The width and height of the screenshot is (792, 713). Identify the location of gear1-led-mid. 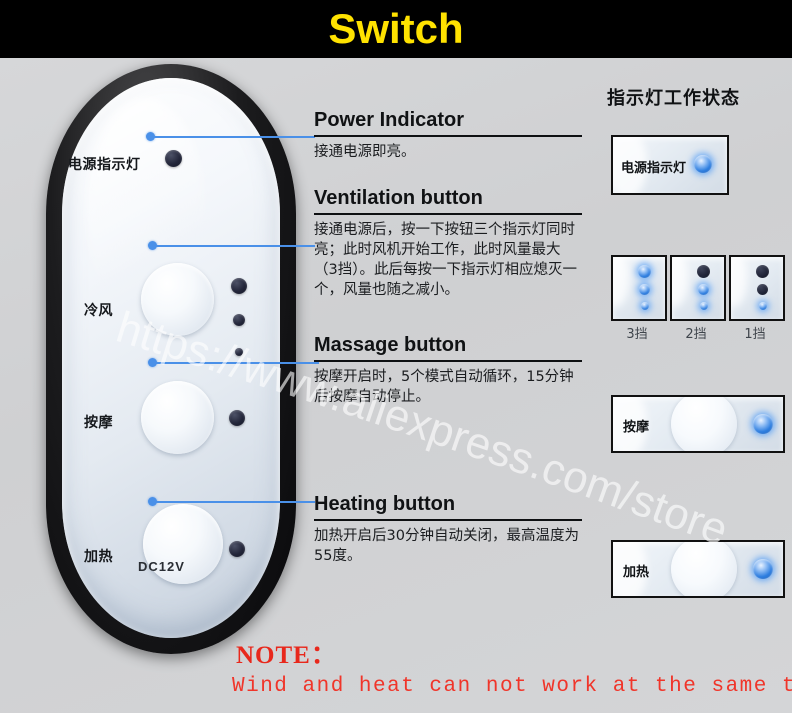
(762, 289).